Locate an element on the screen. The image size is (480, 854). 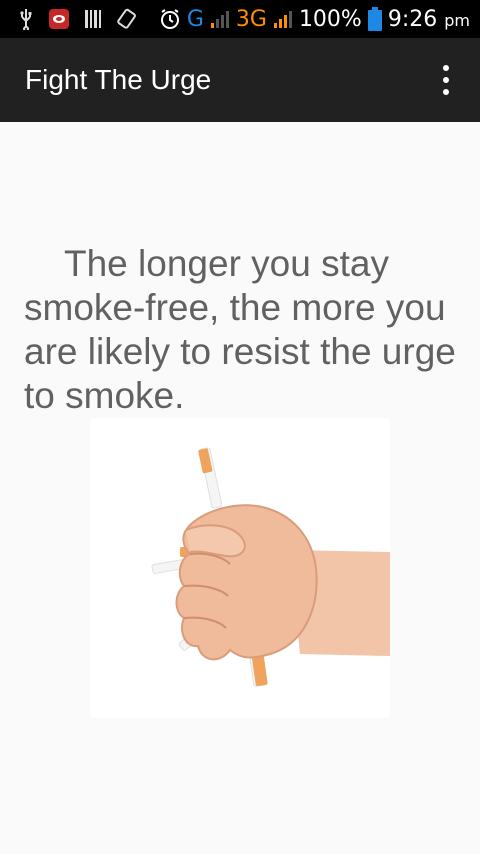
clock-time: 9:26 is located at coordinates (412, 19).